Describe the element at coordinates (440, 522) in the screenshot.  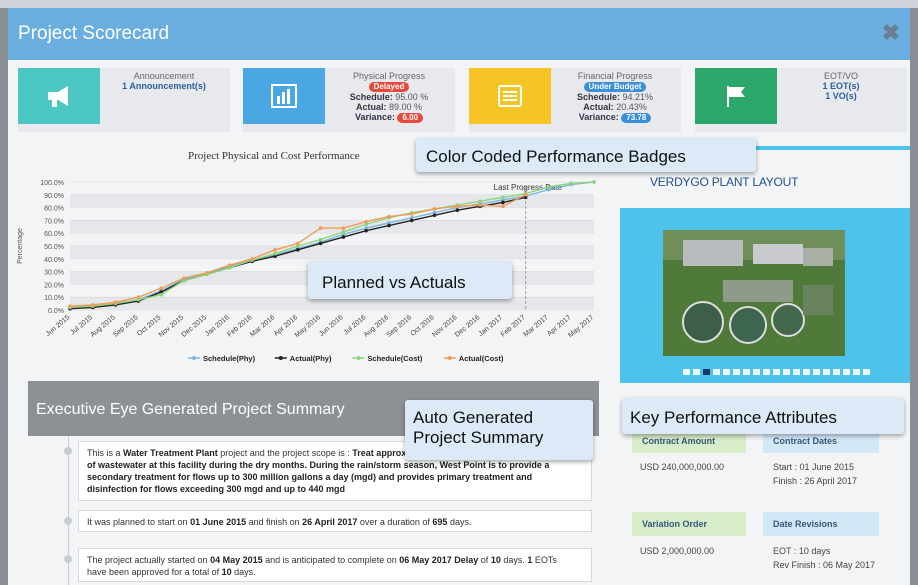
I see `planned-duration: 695` at that location.